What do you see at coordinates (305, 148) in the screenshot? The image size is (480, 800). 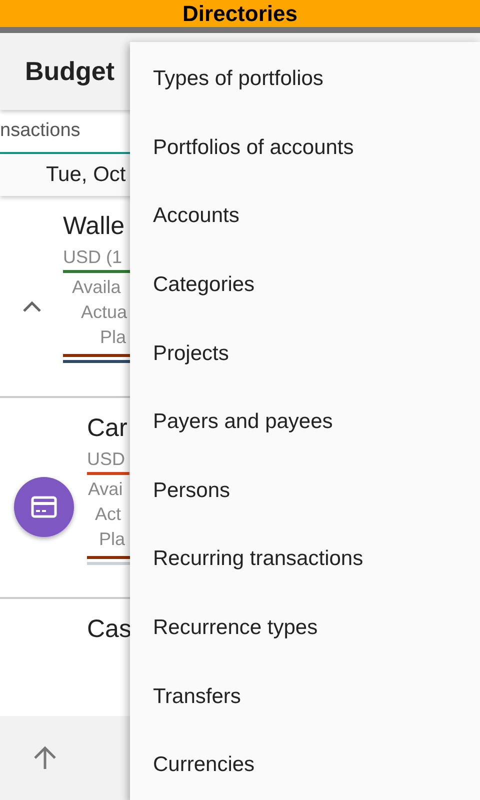 I see `menu-item: Portfolios of accounts` at bounding box center [305, 148].